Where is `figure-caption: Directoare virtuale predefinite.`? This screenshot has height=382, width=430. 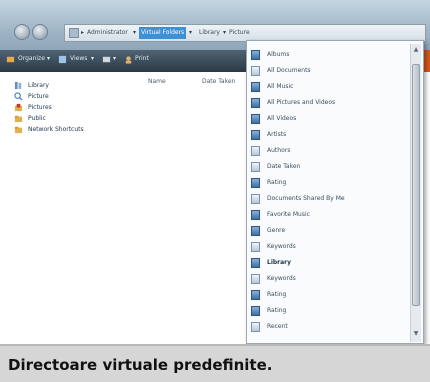
figure-caption: Directoare virtuale predefinite. is located at coordinates (215, 363).